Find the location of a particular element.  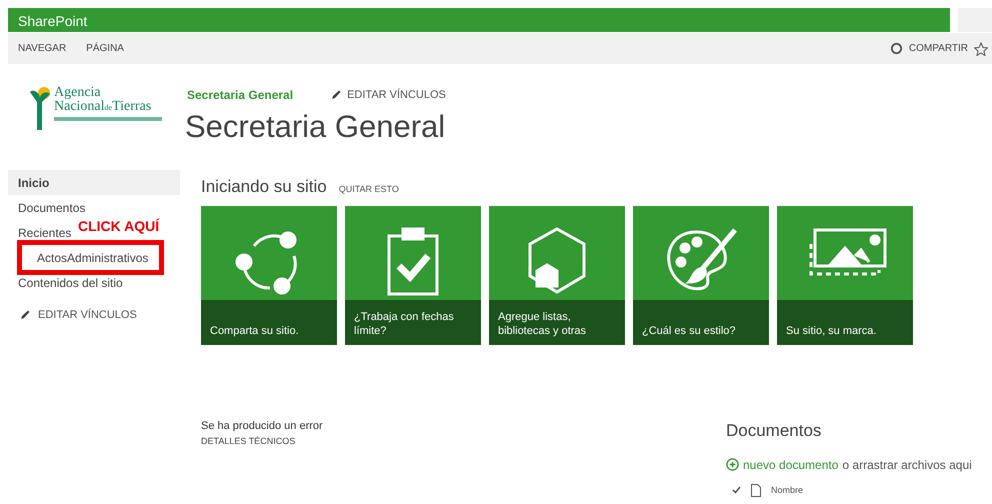

check-icon is located at coordinates (736, 490).